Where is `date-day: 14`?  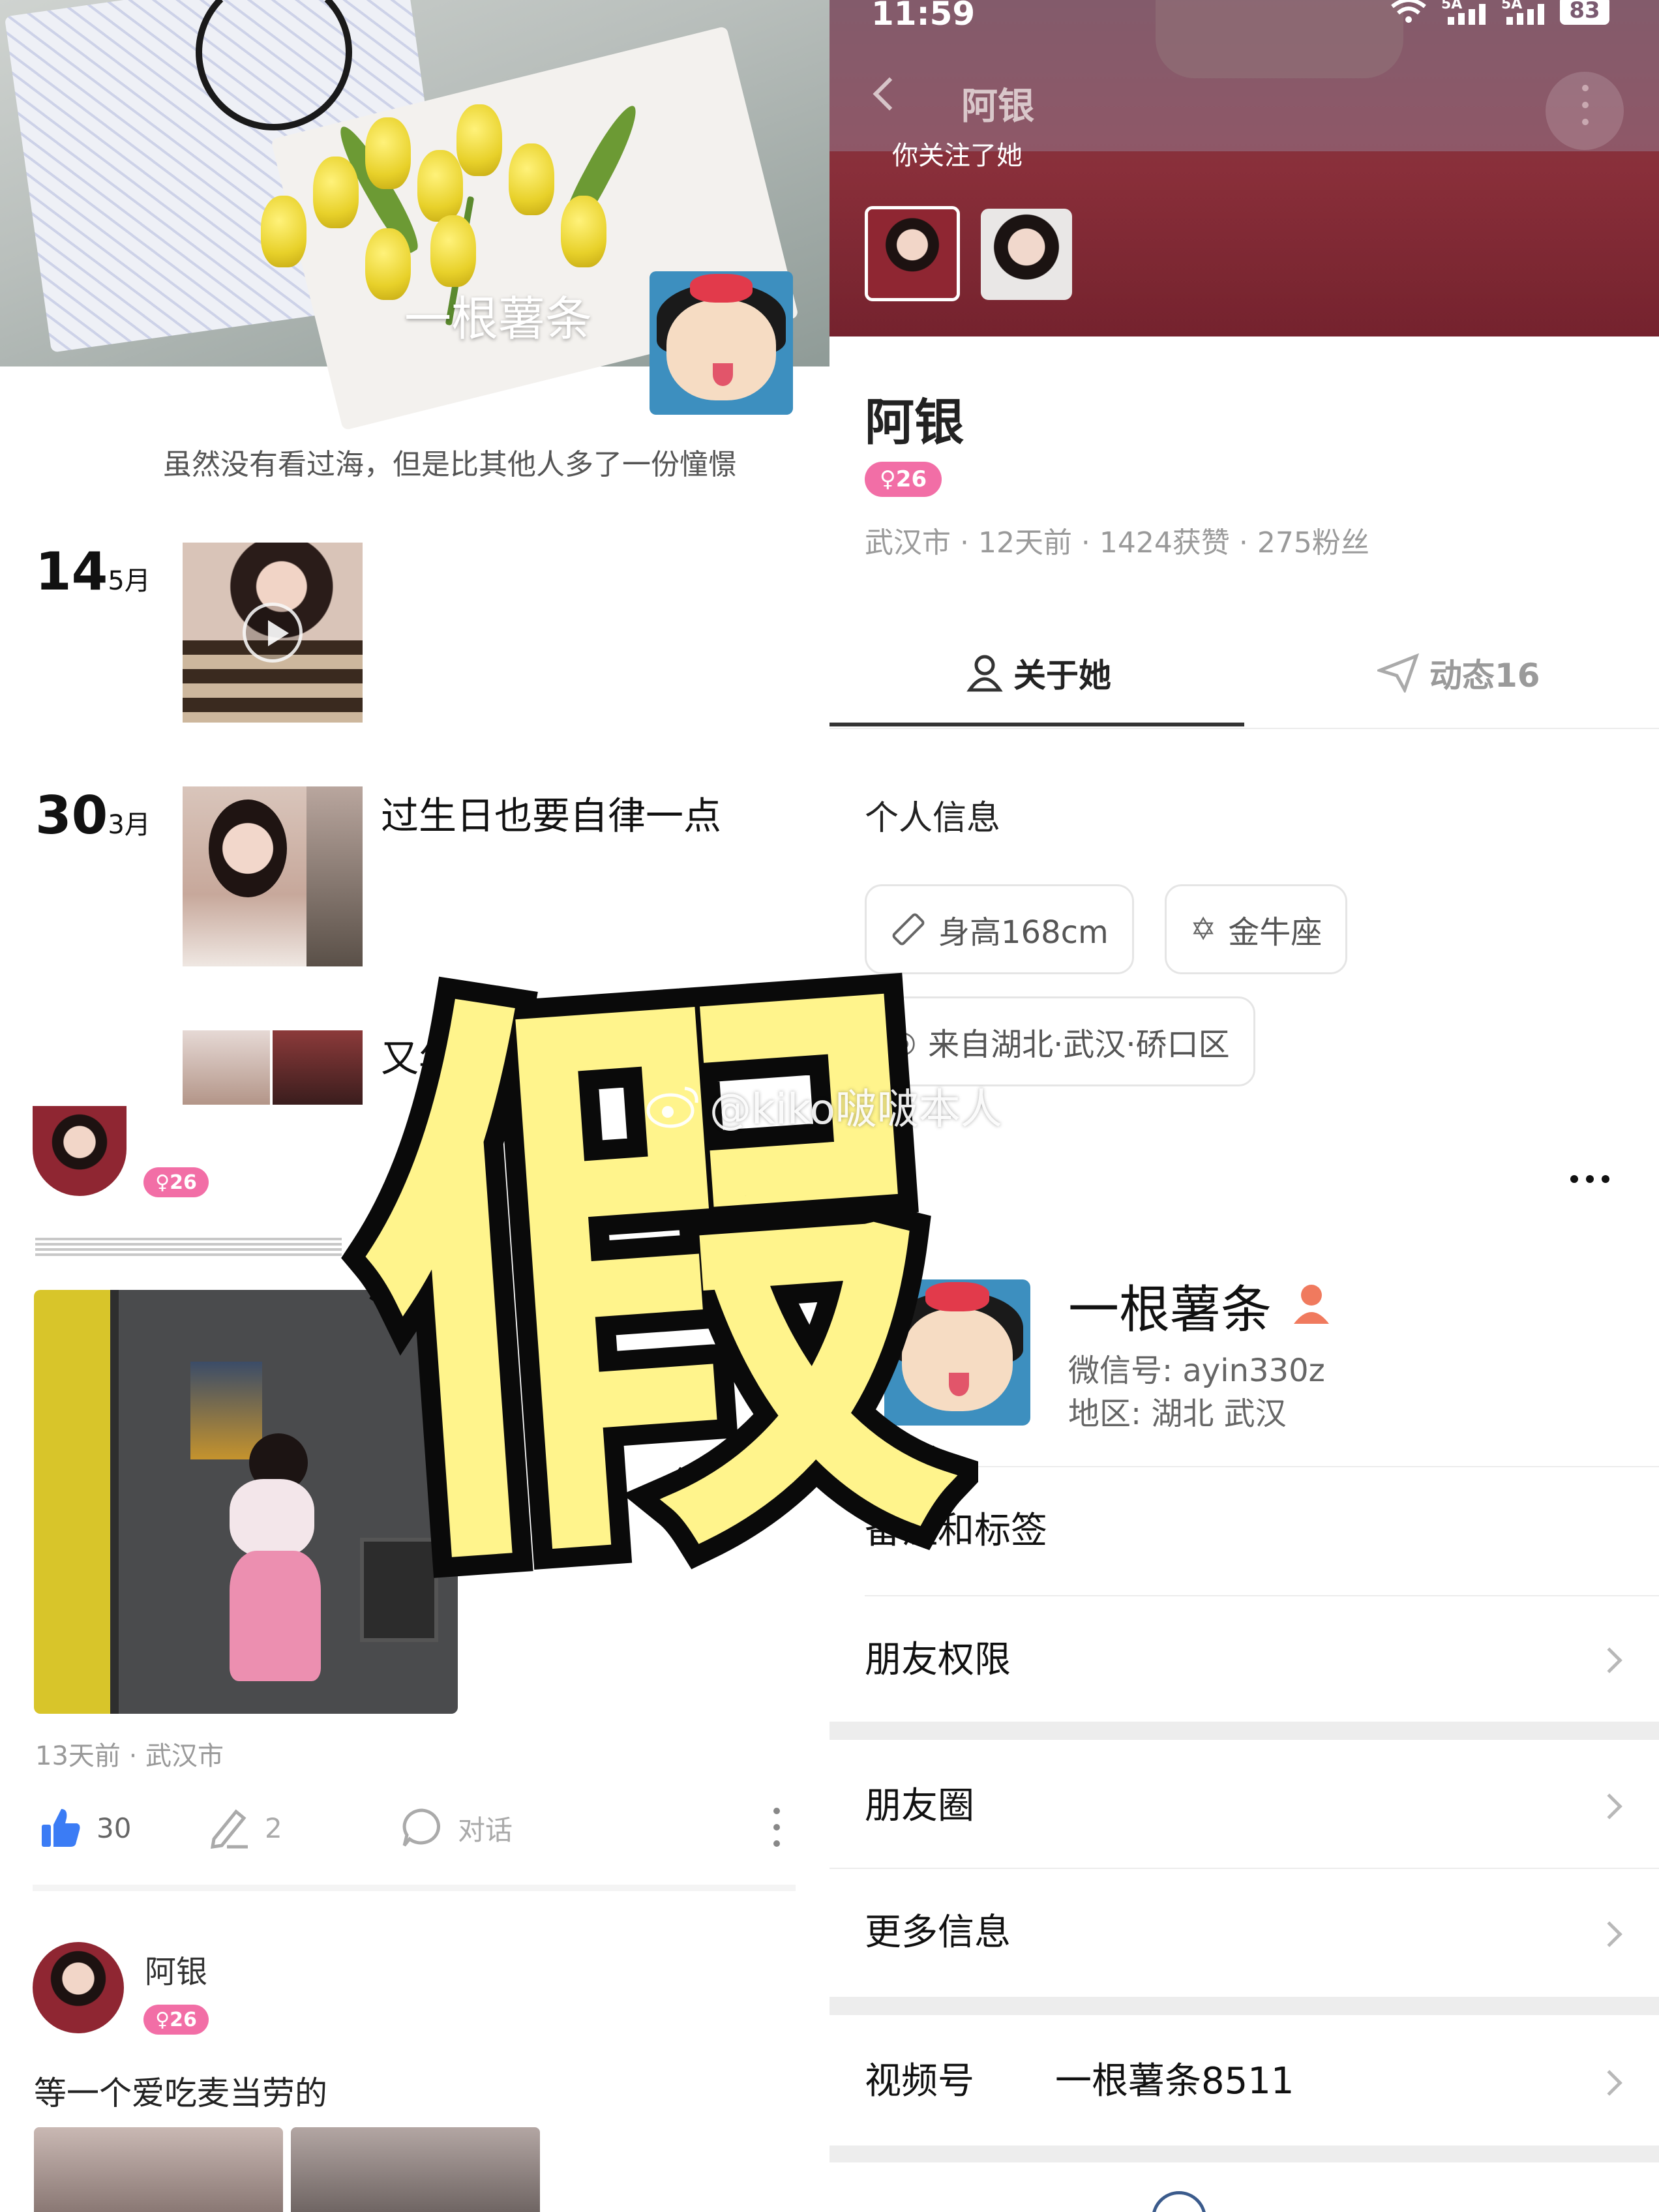
date-day: 14 is located at coordinates (71, 571).